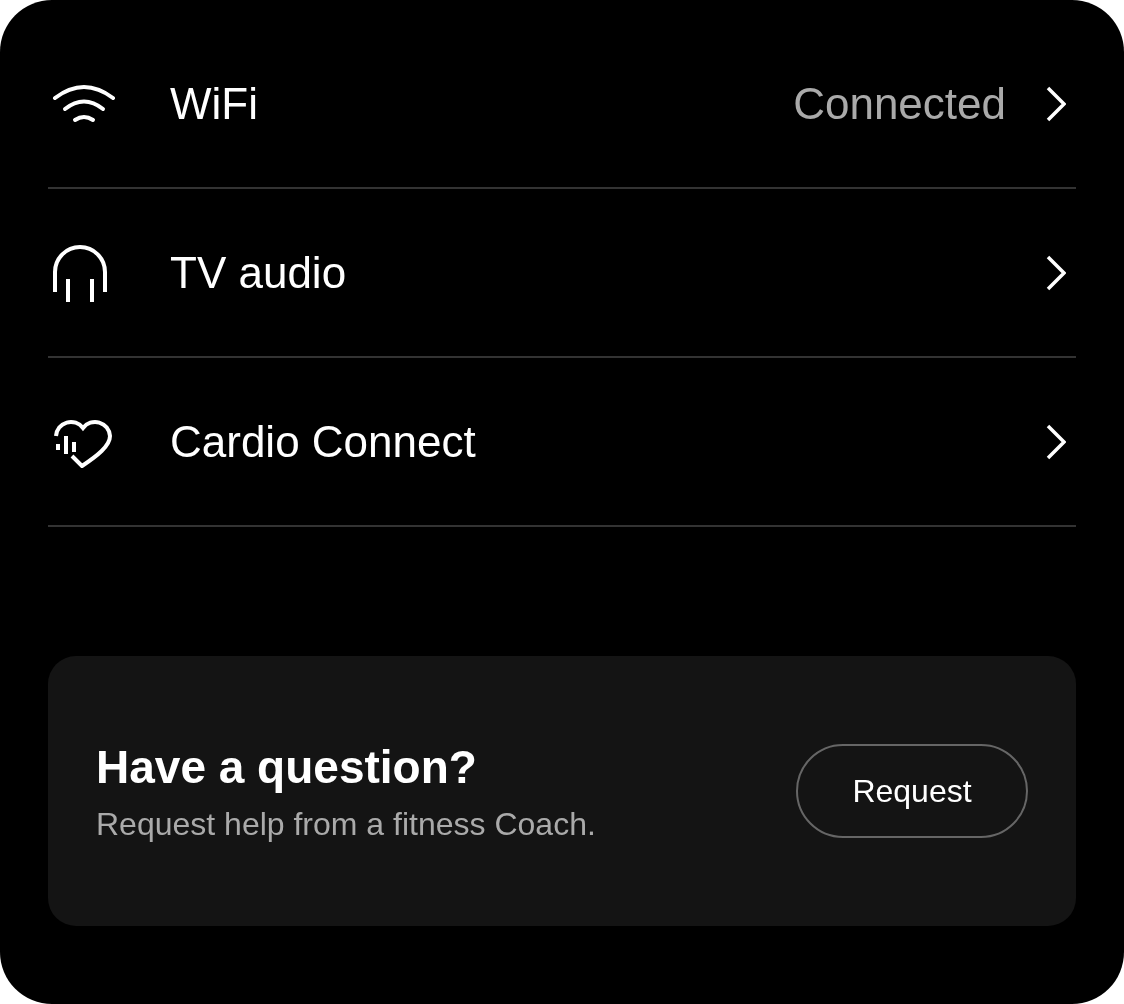 The height and width of the screenshot is (1004, 1124). I want to click on request-button: Request, so click(912, 791).